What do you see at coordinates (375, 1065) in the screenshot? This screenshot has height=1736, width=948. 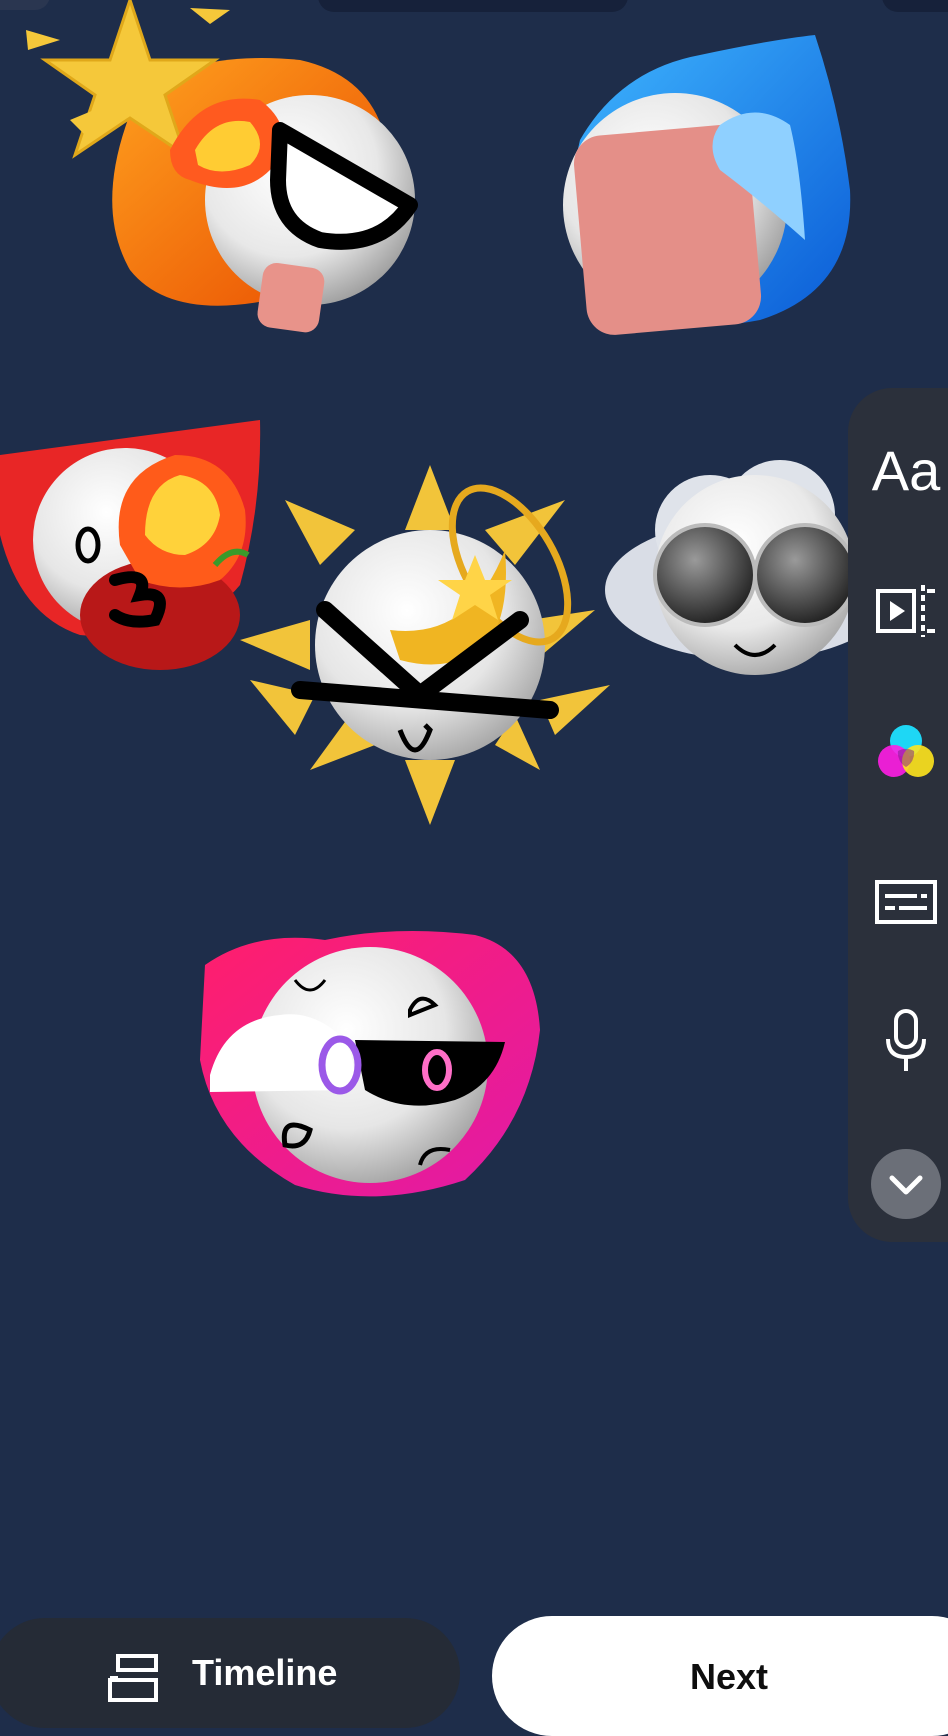 I see `pink-heart-emoji` at bounding box center [375, 1065].